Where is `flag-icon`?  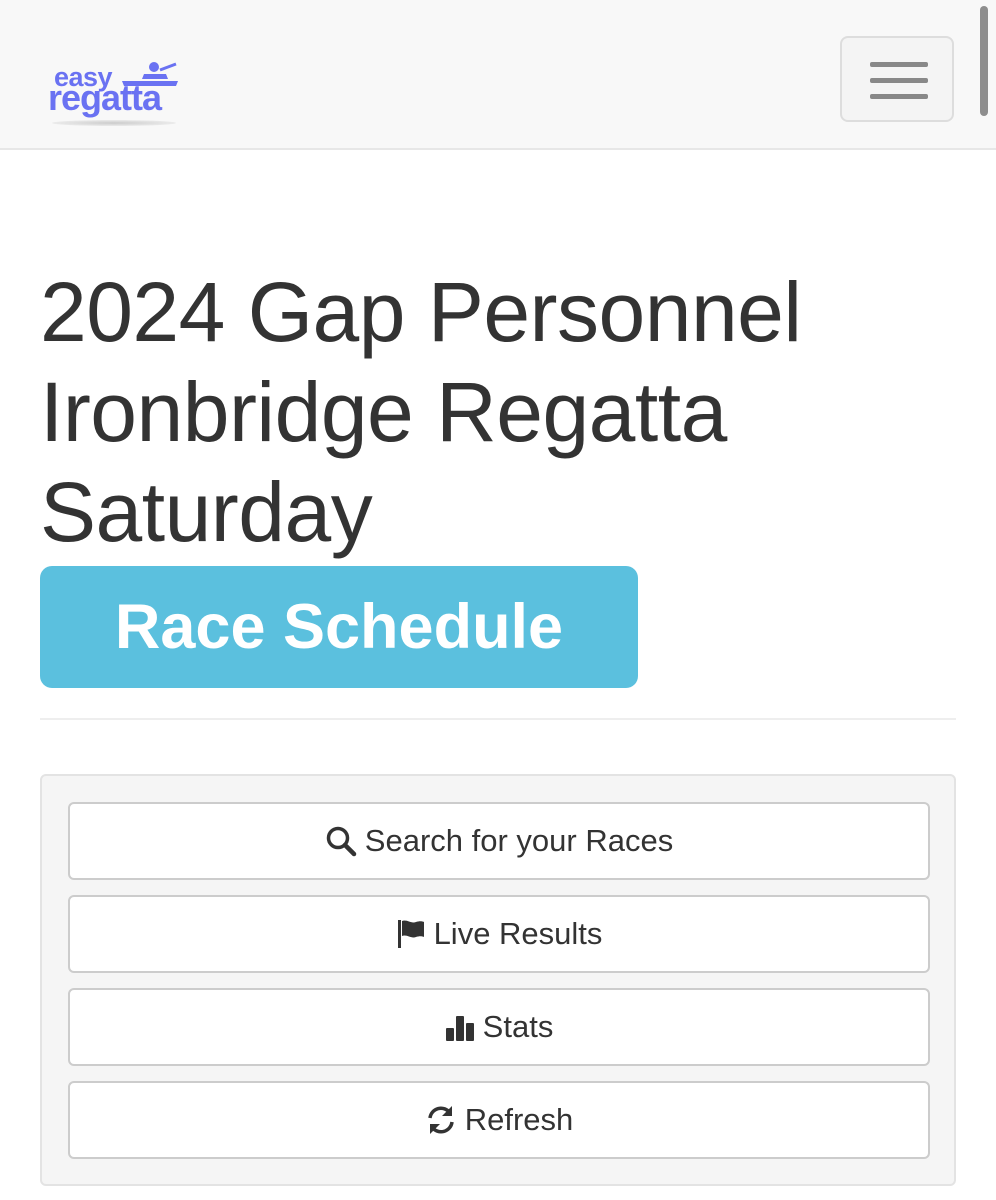 flag-icon is located at coordinates (411, 934).